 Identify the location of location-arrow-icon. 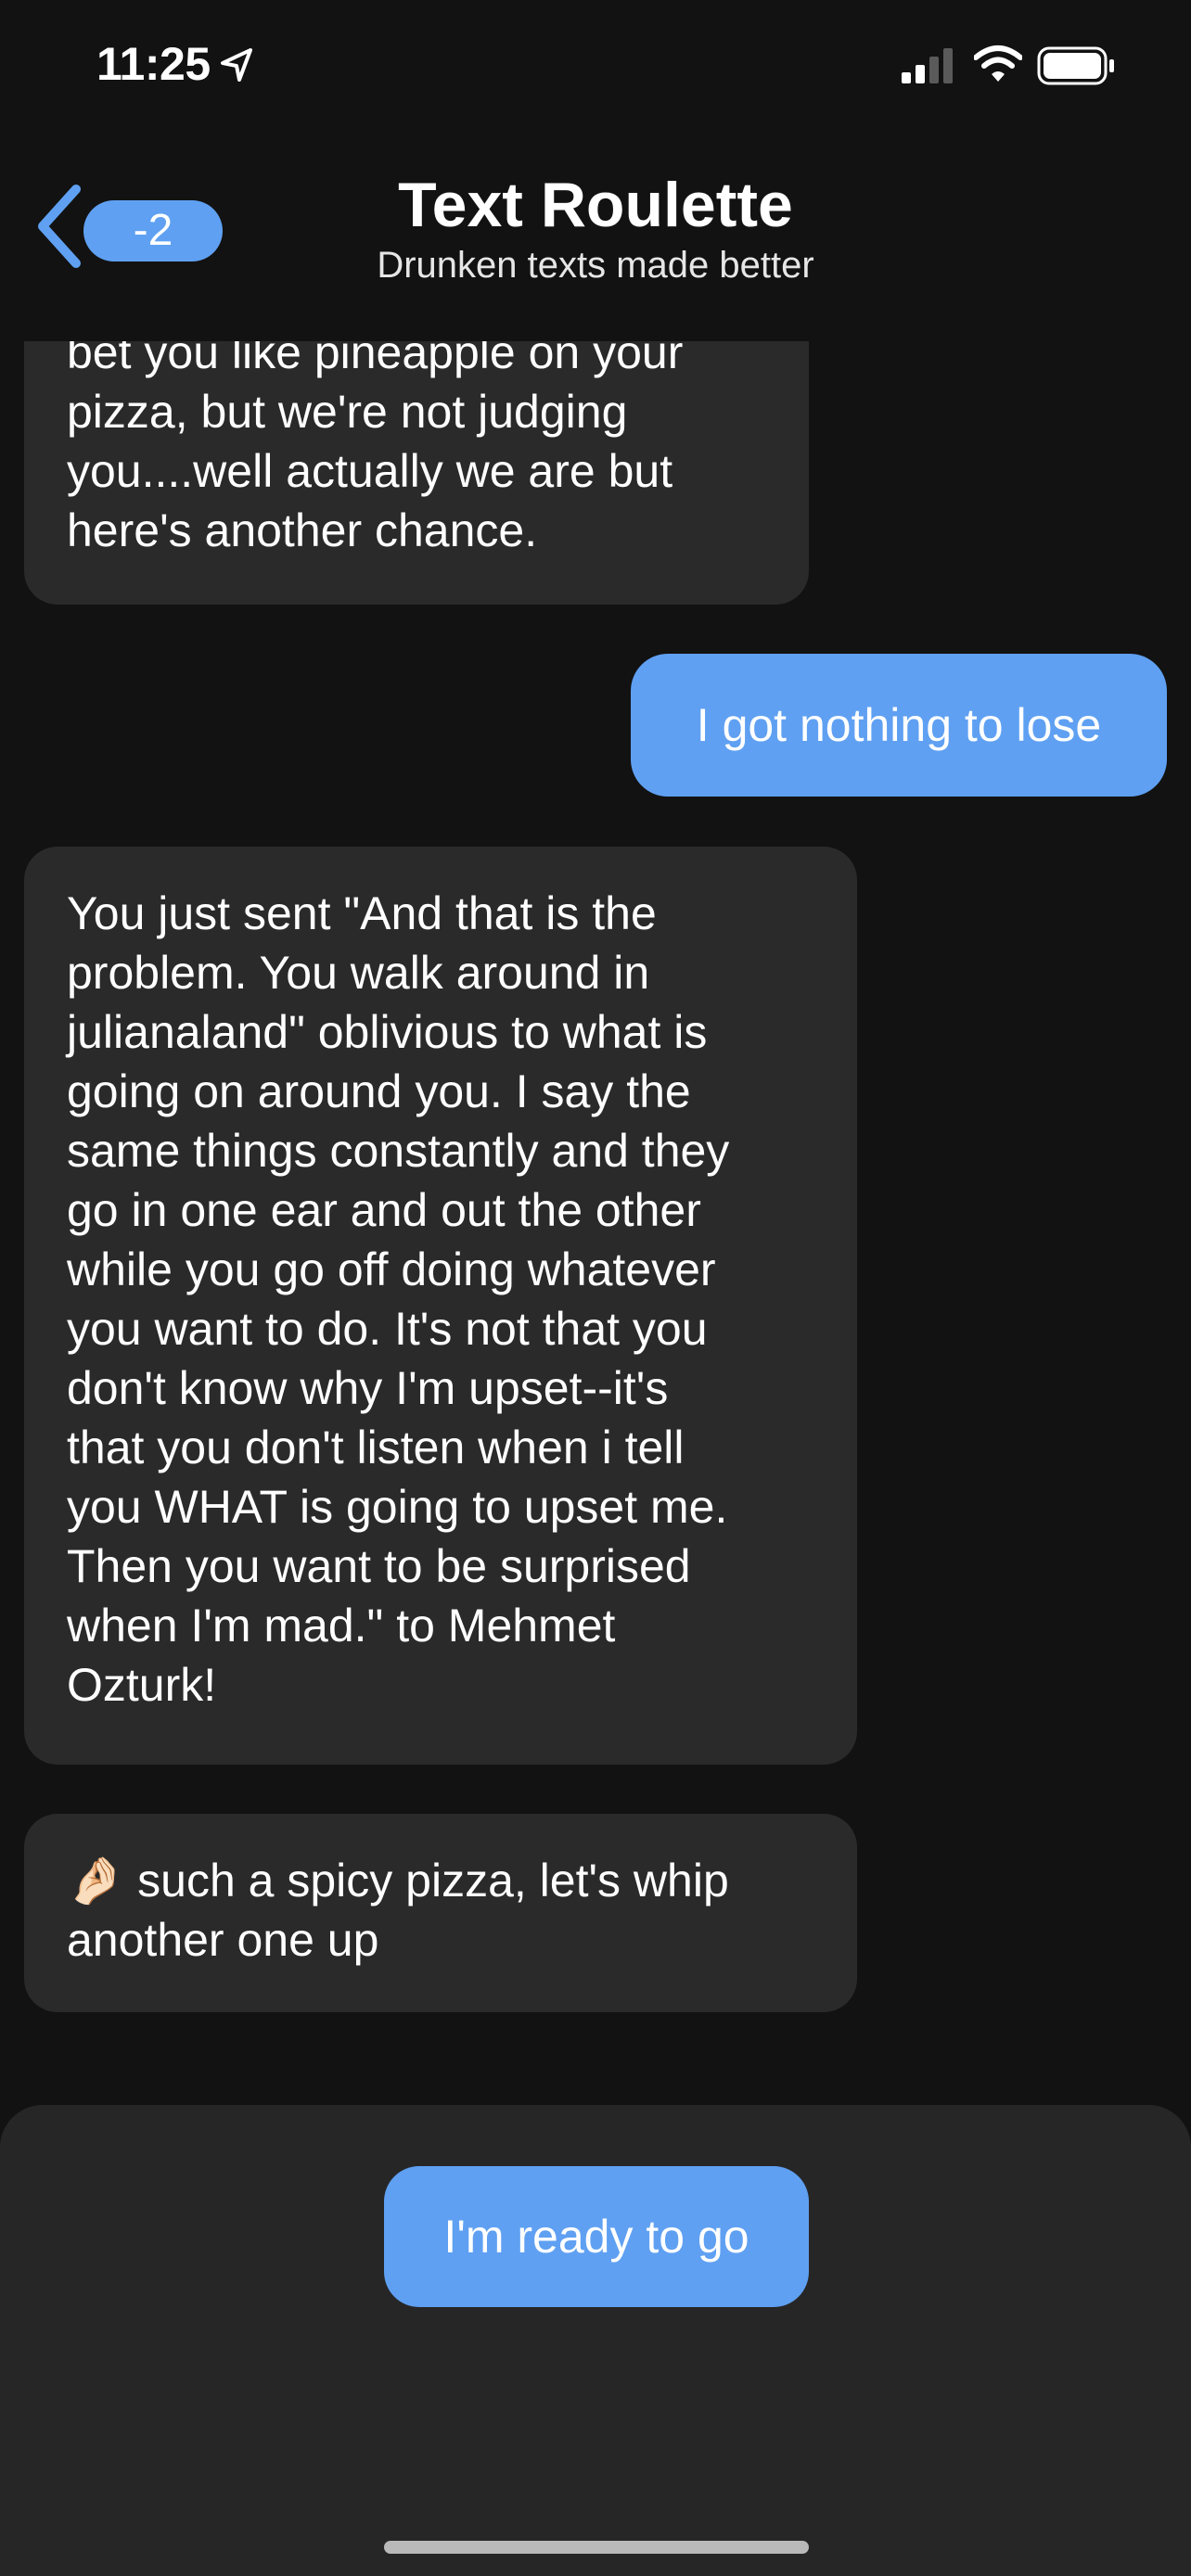
(236, 65).